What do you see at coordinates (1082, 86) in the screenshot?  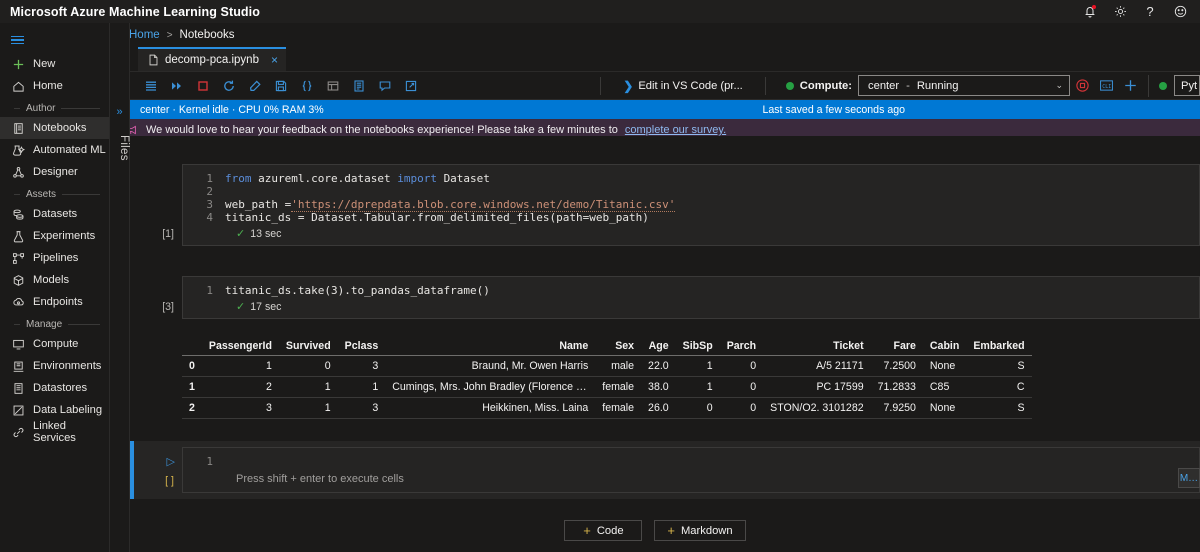 I see `stop-compute-icon` at bounding box center [1082, 86].